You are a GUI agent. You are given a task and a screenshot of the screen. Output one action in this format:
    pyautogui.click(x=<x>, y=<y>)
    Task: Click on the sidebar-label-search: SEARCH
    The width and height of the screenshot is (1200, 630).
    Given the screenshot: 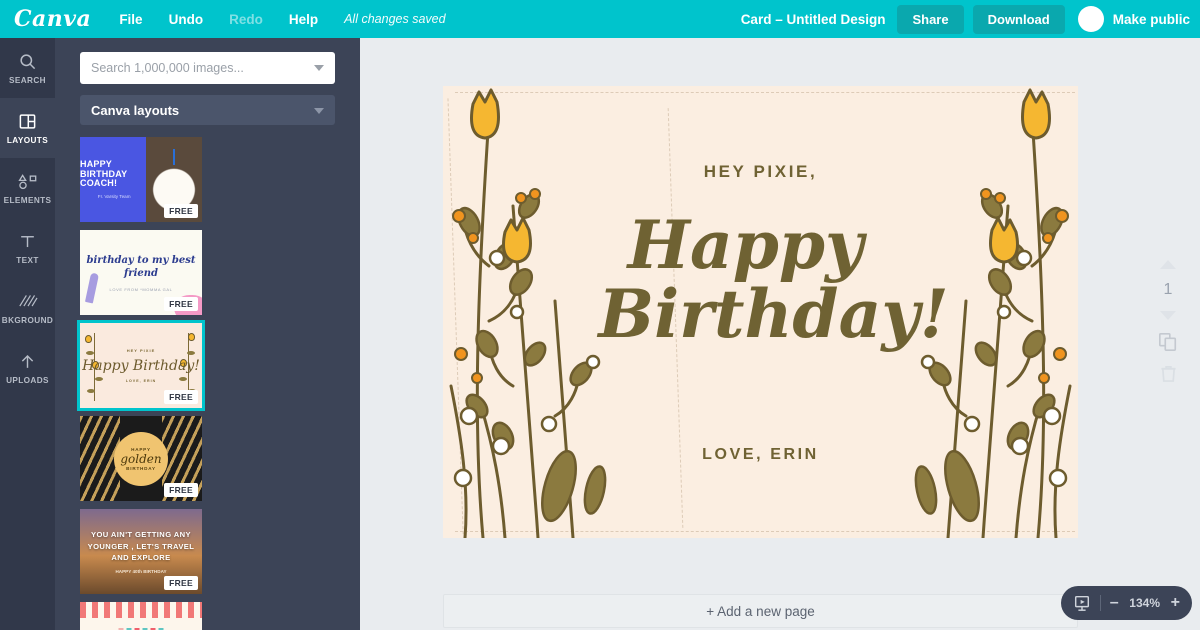 What is the action you would take?
    pyautogui.click(x=27, y=80)
    